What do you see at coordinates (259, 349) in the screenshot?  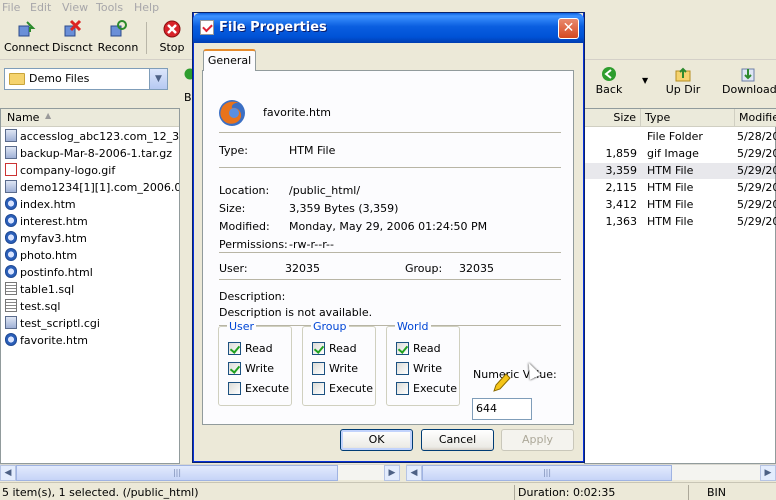 I see `user-read-checkbox: Read` at bounding box center [259, 349].